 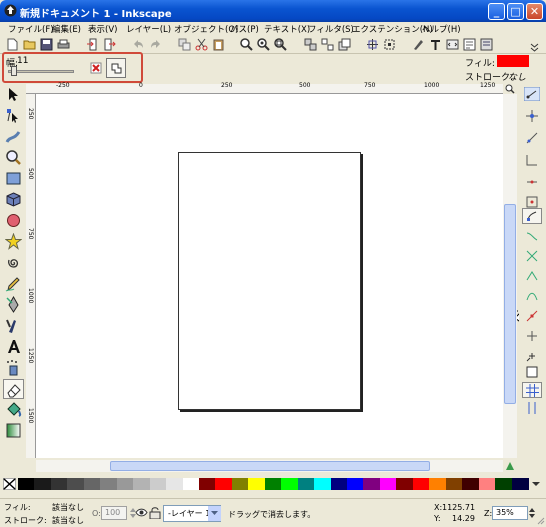 What do you see at coordinates (510, 466) in the screenshot?
I see `color-managed-view-icon` at bounding box center [510, 466].